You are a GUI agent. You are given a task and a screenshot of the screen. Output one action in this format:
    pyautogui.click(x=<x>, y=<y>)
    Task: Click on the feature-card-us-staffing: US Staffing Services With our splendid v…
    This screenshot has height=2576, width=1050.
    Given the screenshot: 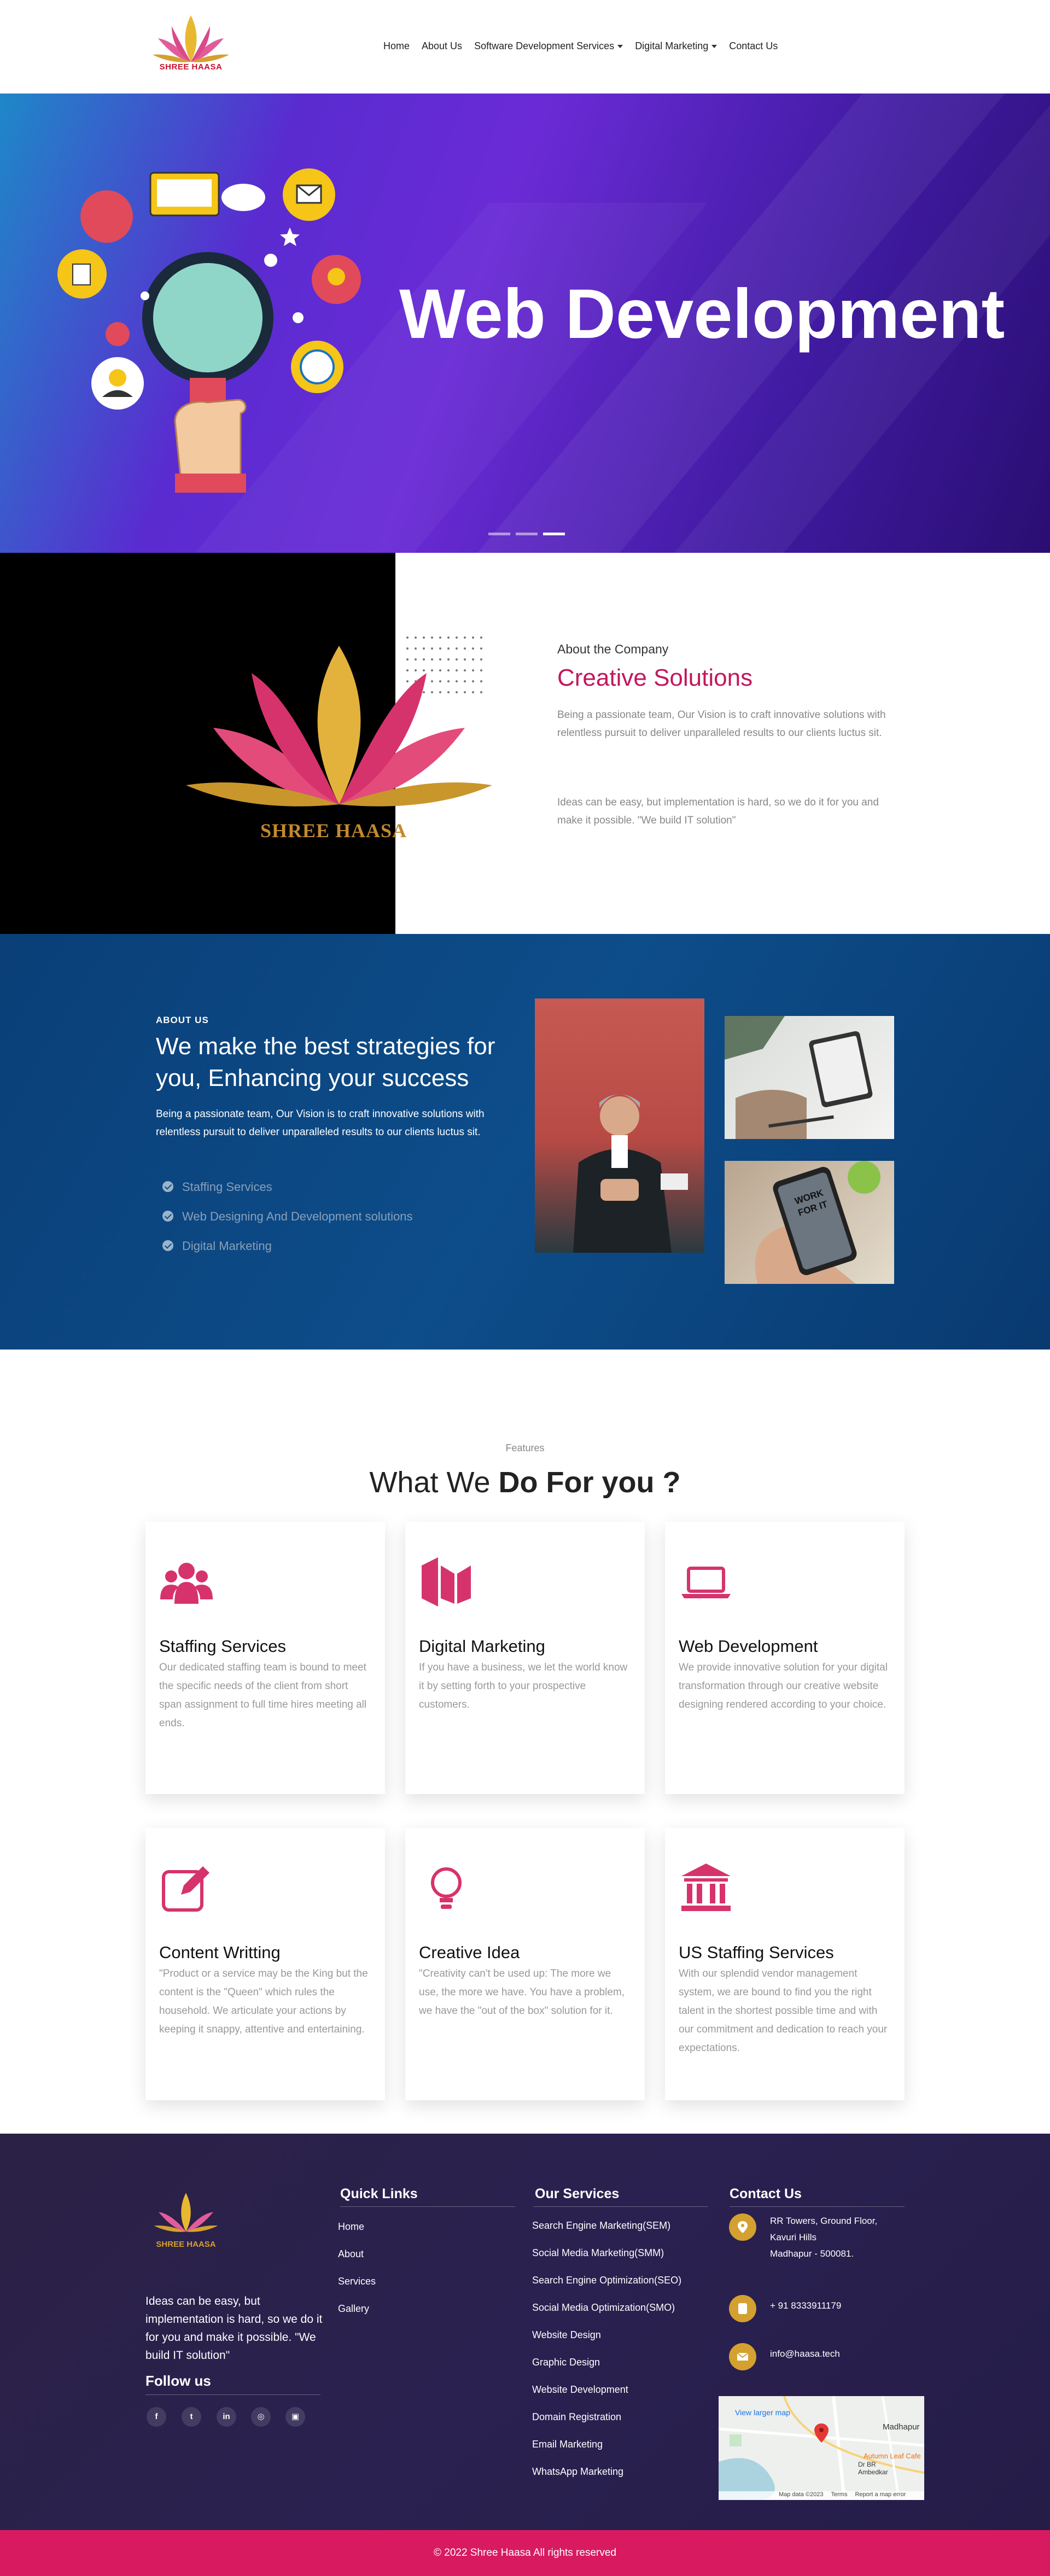 What is the action you would take?
    pyautogui.click(x=785, y=1964)
    